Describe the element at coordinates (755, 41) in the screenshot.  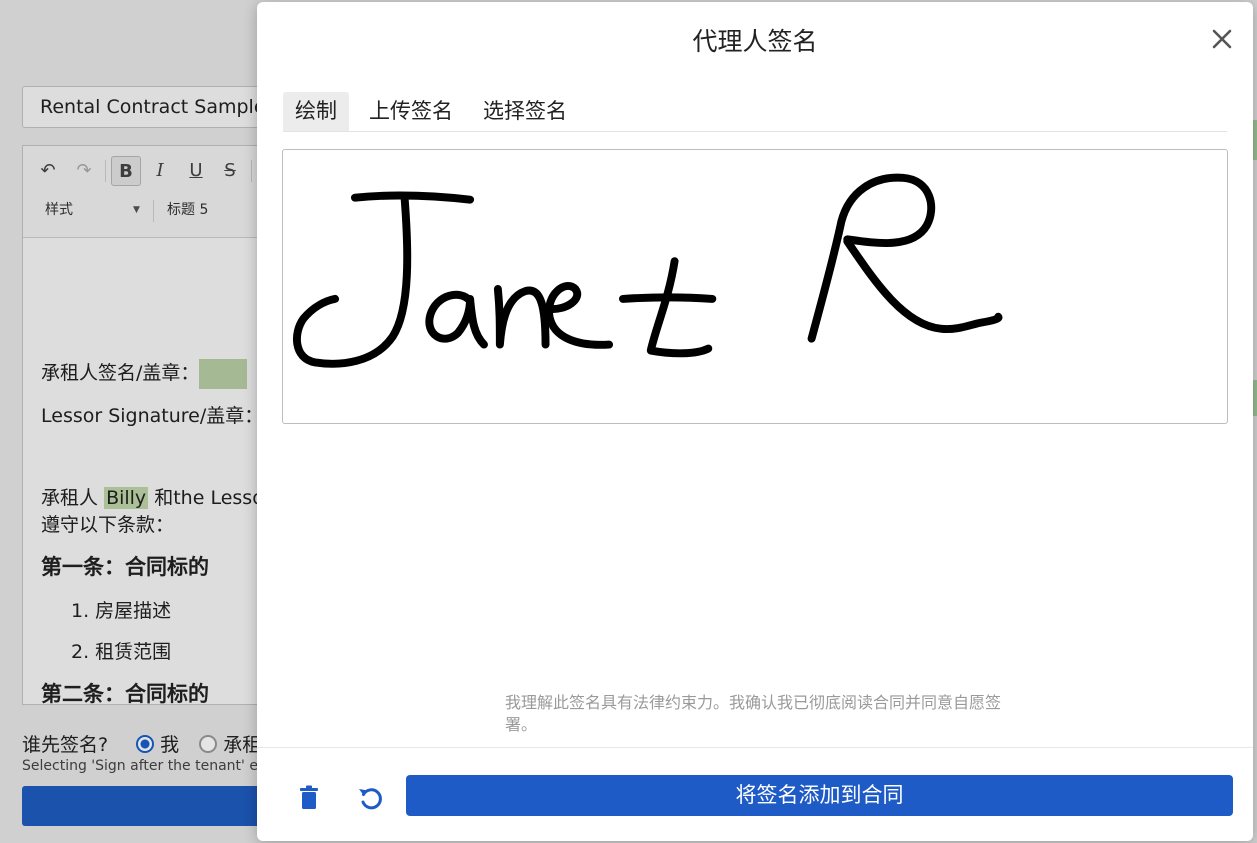
I see `modal-title: 代理人签名` at that location.